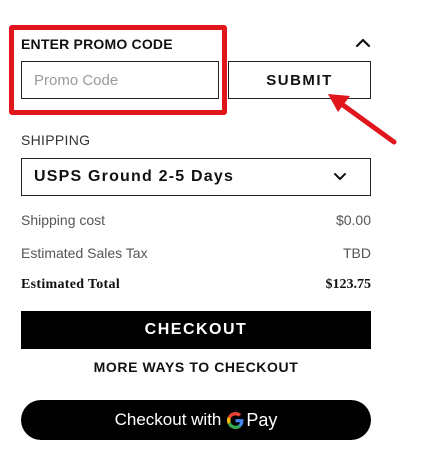  What do you see at coordinates (71, 284) in the screenshot?
I see `estimated-total-label: Estimated Total` at bounding box center [71, 284].